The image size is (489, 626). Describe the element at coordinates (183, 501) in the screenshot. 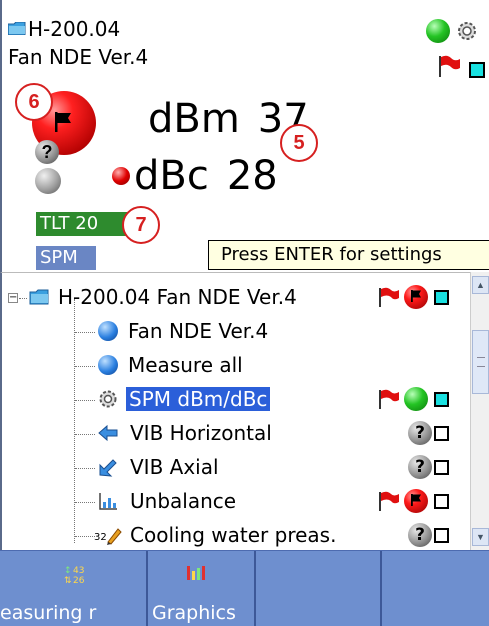

I see `tree-item-label: Unbalance` at that location.